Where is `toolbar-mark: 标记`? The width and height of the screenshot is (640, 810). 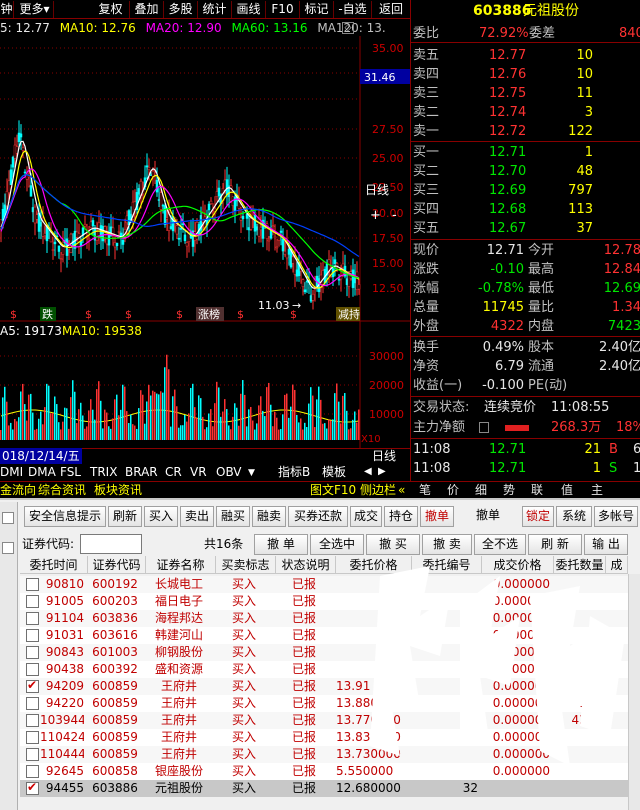
toolbar-mark: 标记 is located at coordinates (317, 9).